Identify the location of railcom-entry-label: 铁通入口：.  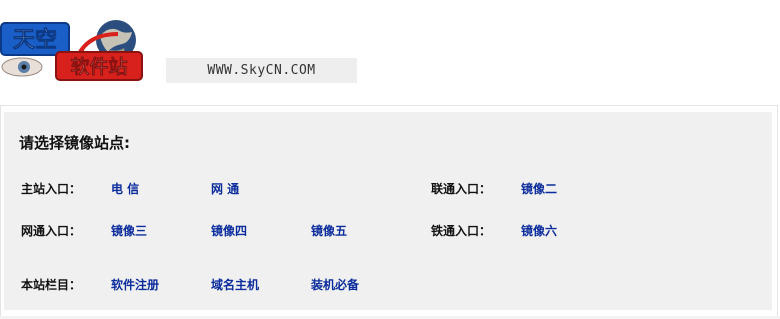
(461, 231).